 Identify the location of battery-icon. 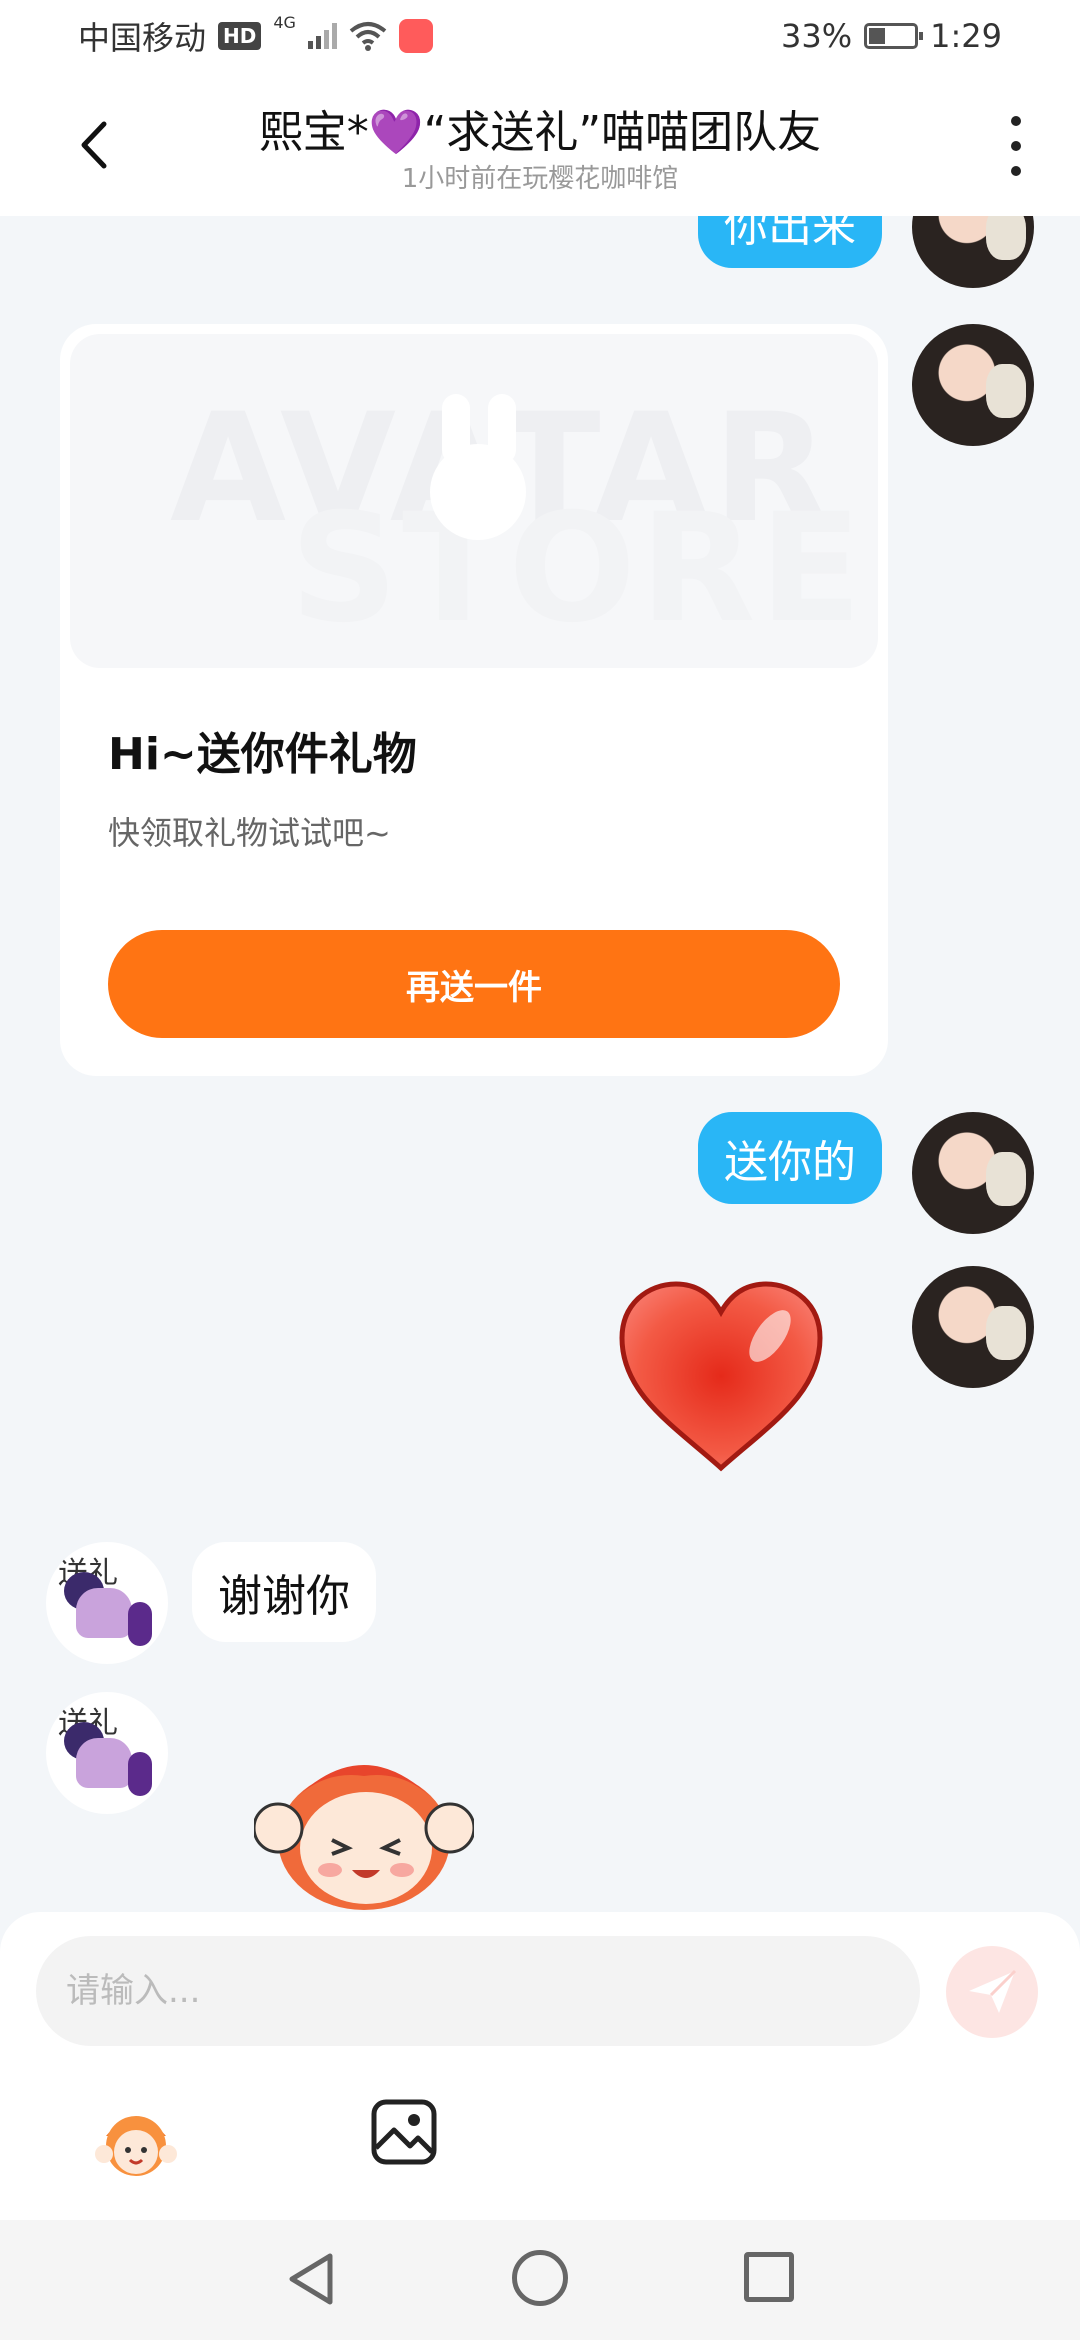
(894, 36).